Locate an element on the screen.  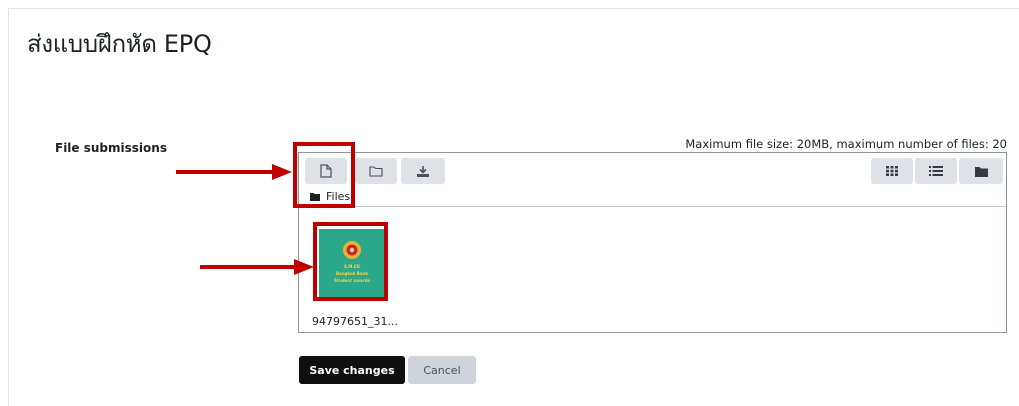
grid-icon is located at coordinates (892, 171).